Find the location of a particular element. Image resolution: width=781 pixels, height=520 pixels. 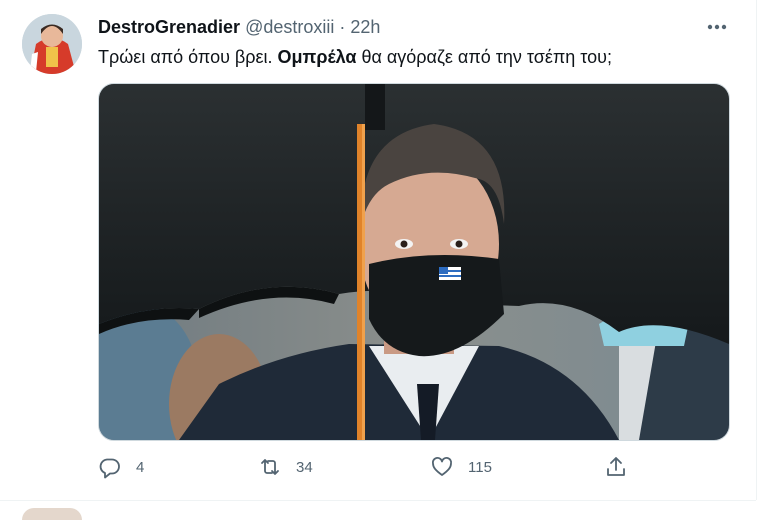

retweet-icon is located at coordinates (270, 467).